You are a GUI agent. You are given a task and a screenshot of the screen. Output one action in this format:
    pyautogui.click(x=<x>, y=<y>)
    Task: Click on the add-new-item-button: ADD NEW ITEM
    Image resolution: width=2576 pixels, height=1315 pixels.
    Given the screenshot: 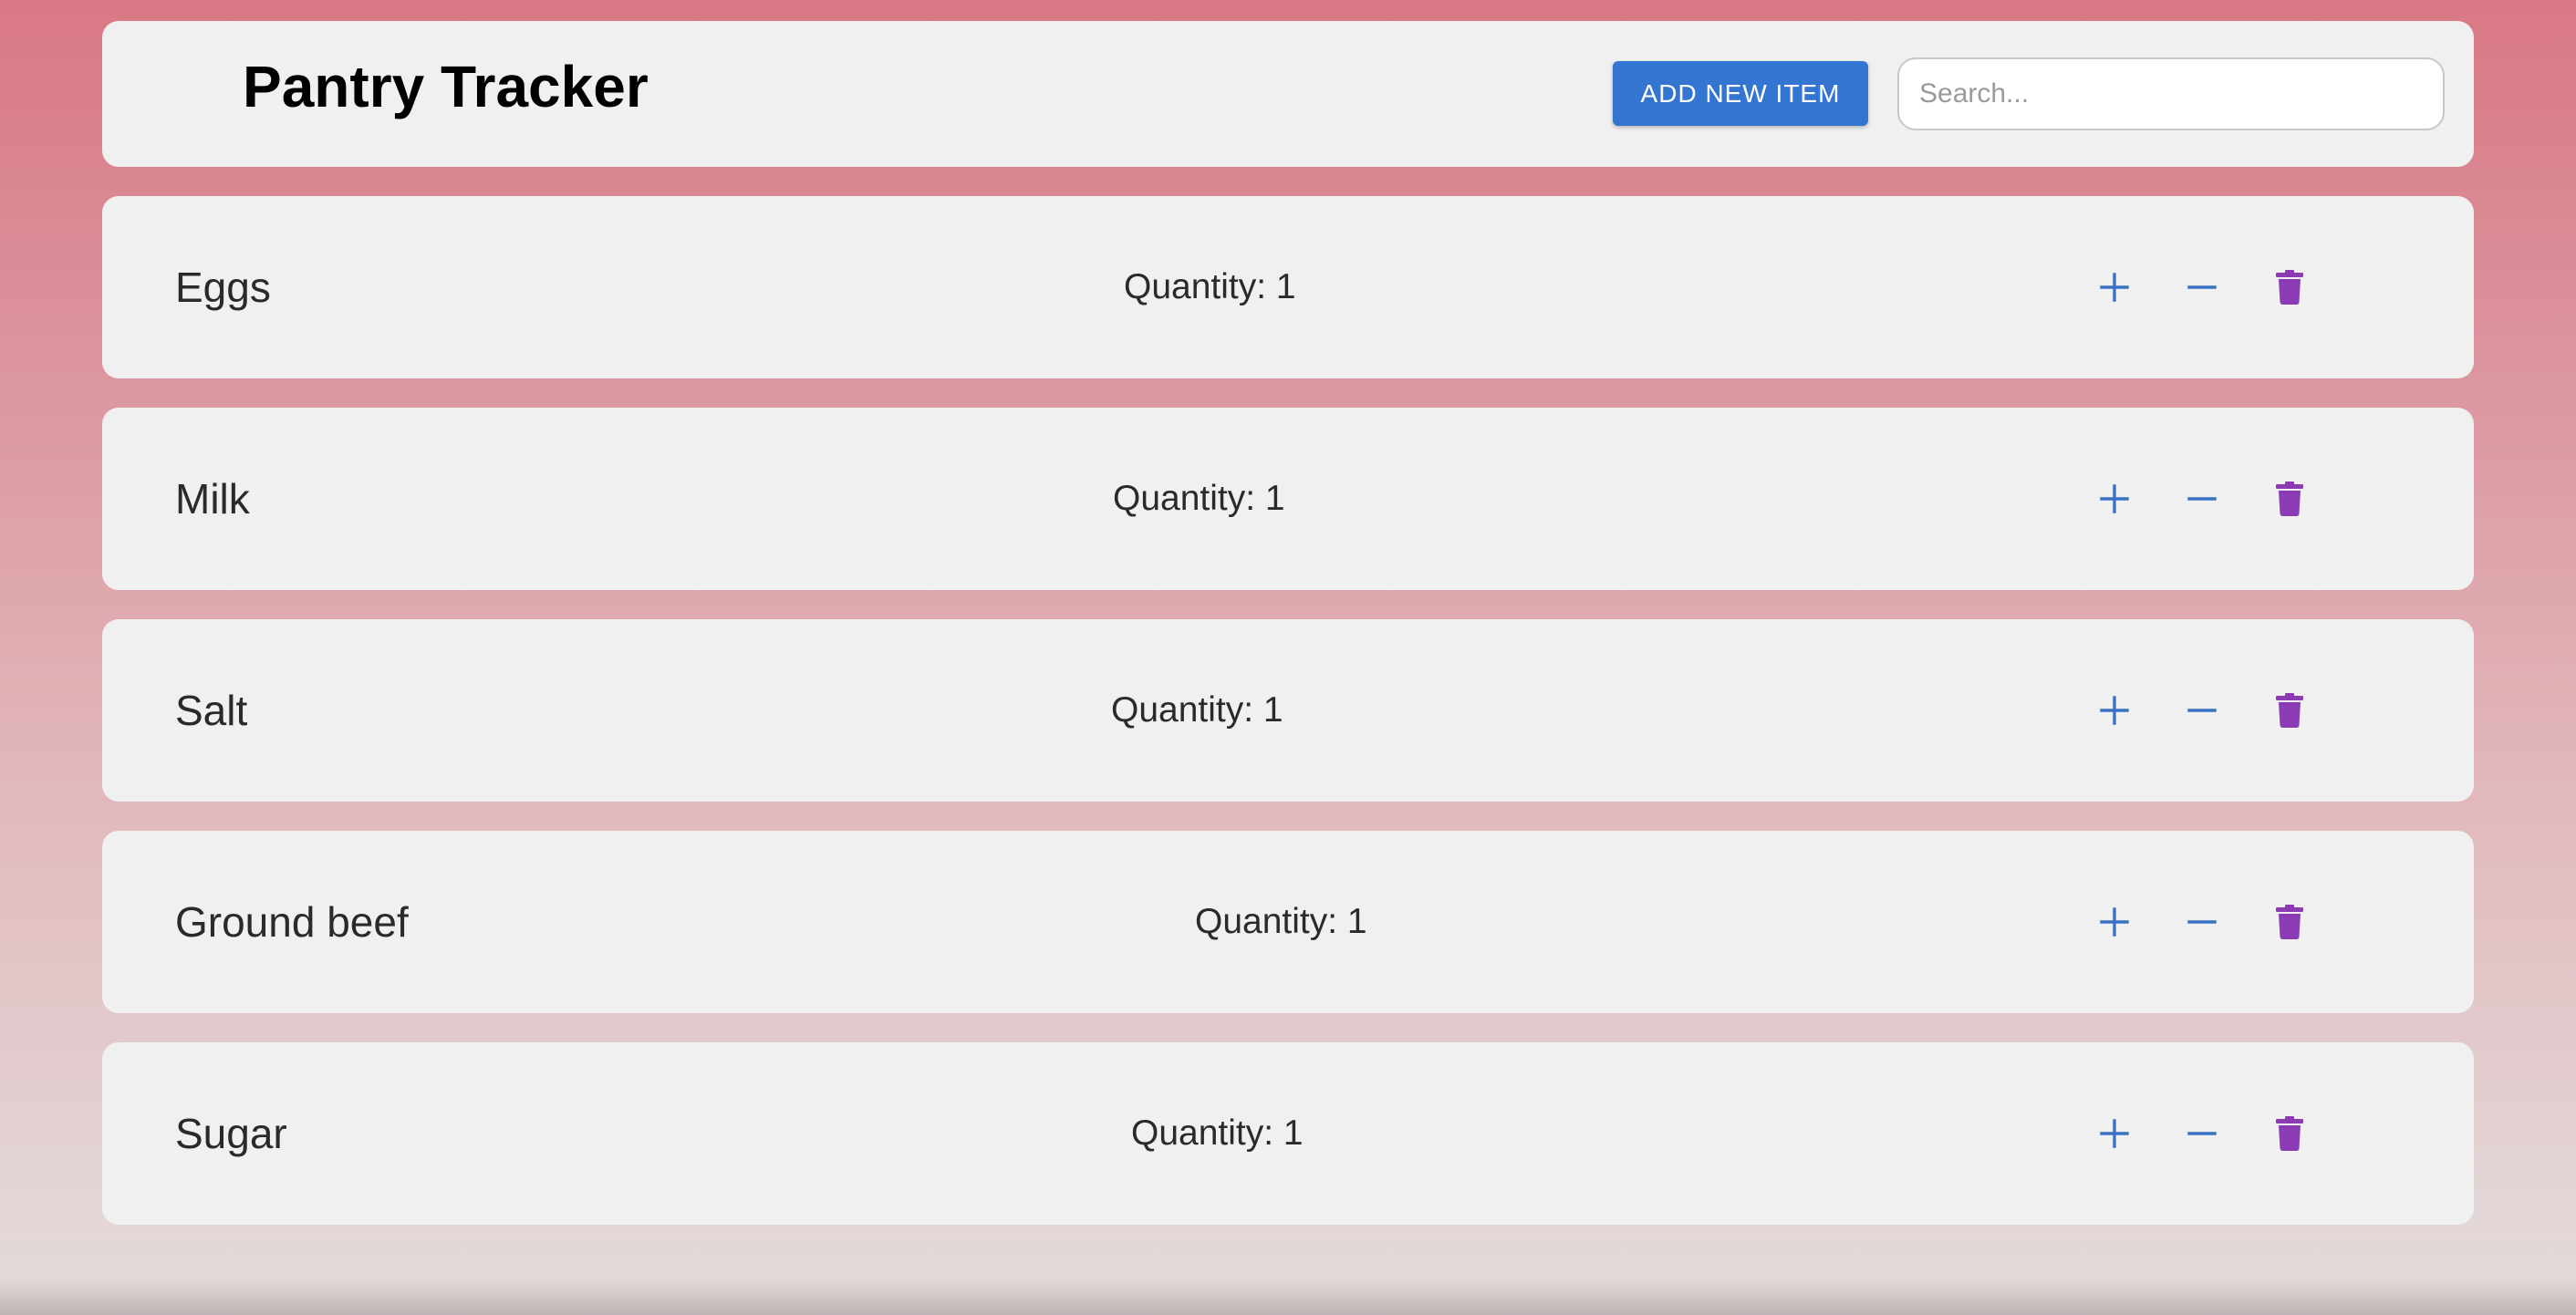 What is the action you would take?
    pyautogui.click(x=1740, y=93)
    